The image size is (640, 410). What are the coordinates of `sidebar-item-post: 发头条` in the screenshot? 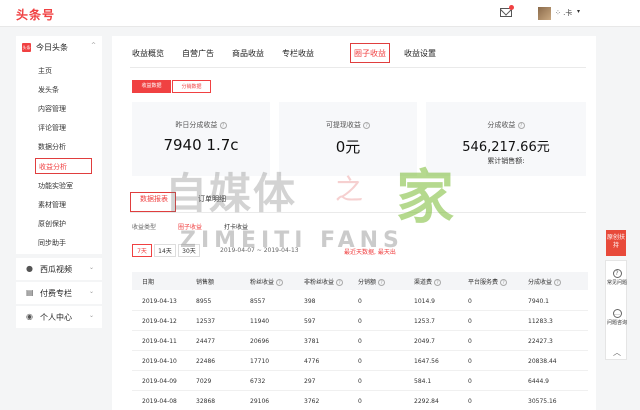 It's located at (48, 90).